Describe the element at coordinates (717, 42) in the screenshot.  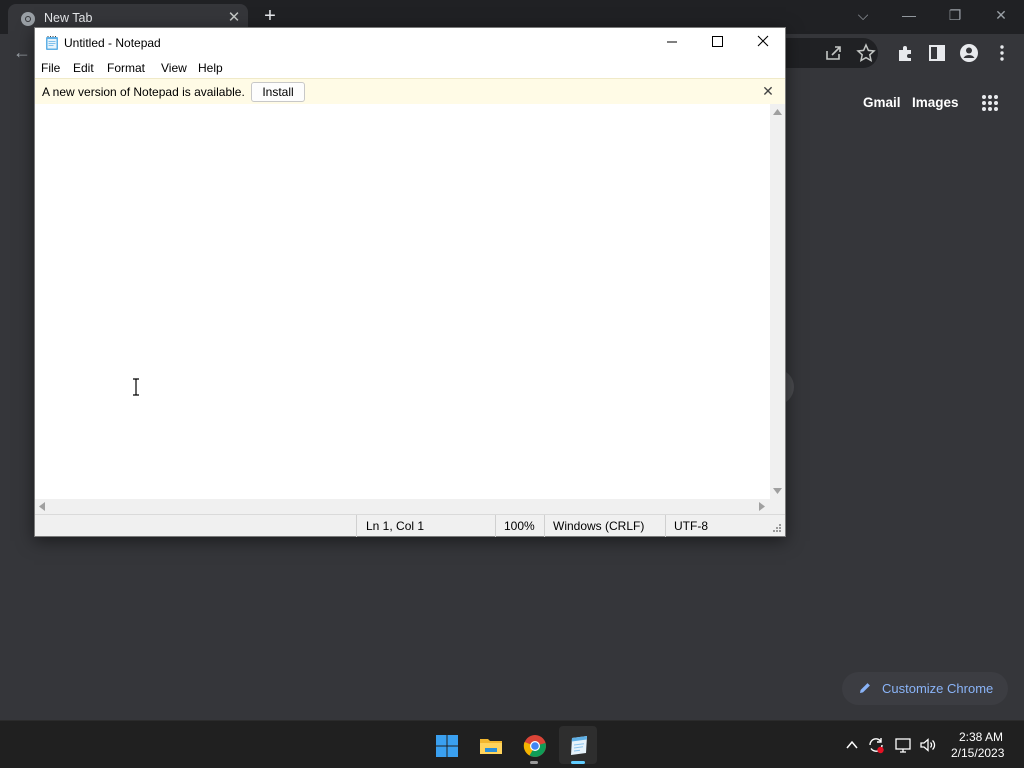
I see `notepad-maximize-button` at that location.